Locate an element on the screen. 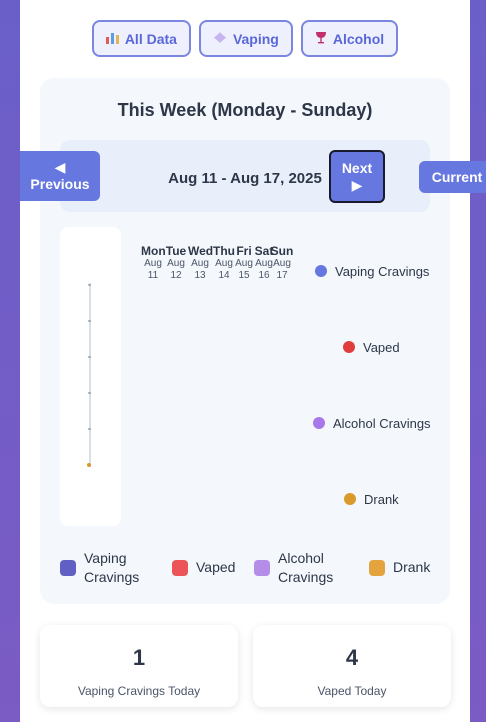 Image resolution: width=486 pixels, height=722 pixels. day-date: 13 is located at coordinates (200, 275).